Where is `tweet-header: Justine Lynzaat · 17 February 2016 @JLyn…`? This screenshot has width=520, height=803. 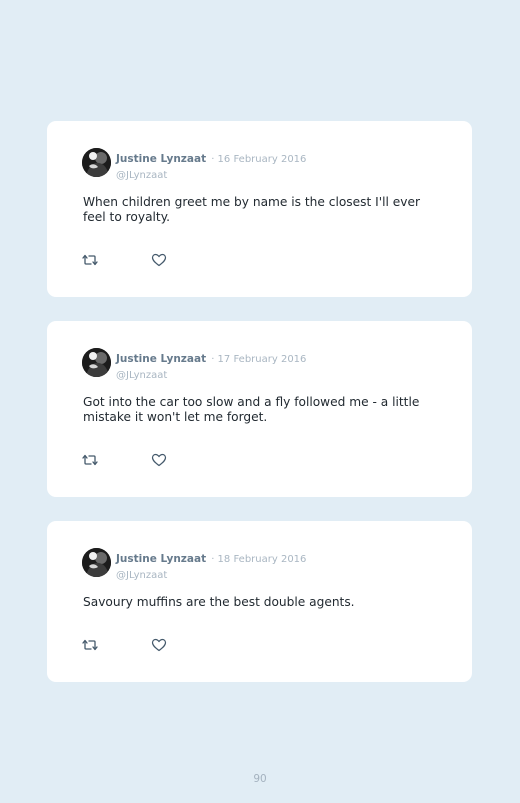 tweet-header: Justine Lynzaat · 17 February 2016 @JLyn… is located at coordinates (211, 366).